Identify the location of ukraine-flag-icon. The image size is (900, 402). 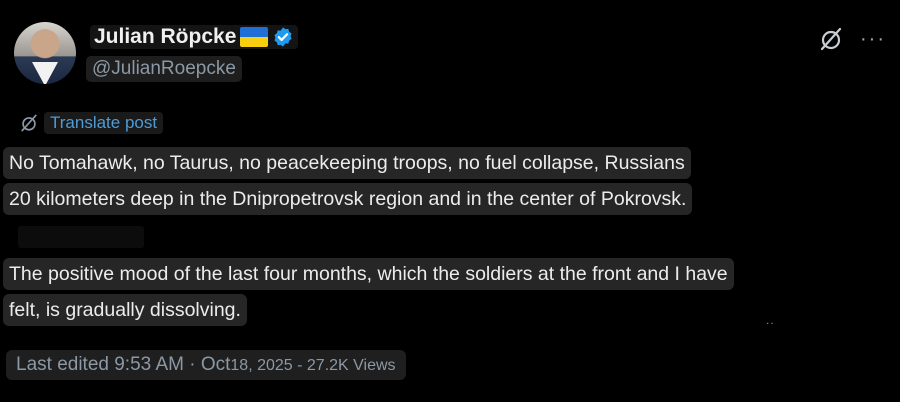
(254, 37).